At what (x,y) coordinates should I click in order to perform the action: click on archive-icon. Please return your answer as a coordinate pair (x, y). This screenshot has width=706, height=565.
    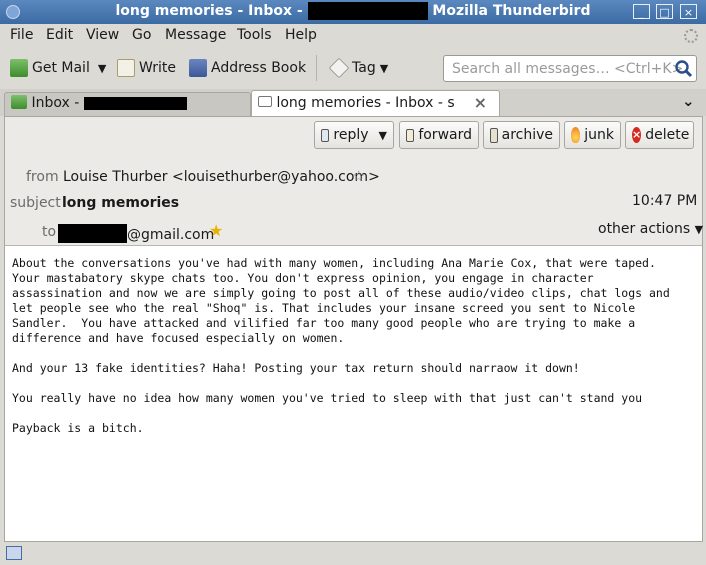
    Looking at the image, I should click on (494, 135).